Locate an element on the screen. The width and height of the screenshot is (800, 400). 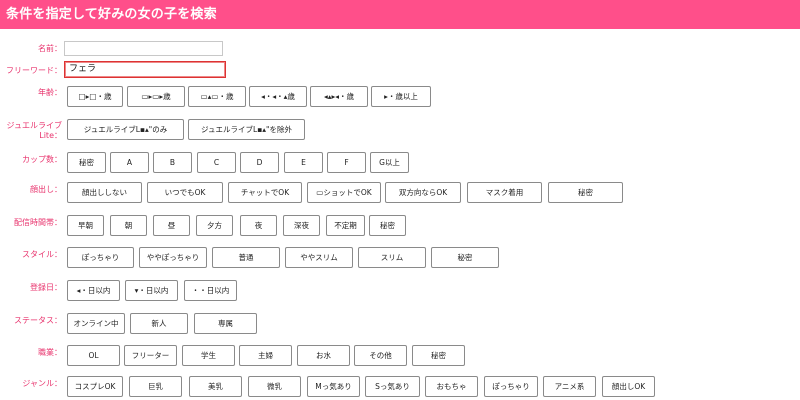
style-option-2: ややぽっちゃり is located at coordinates (173, 257).